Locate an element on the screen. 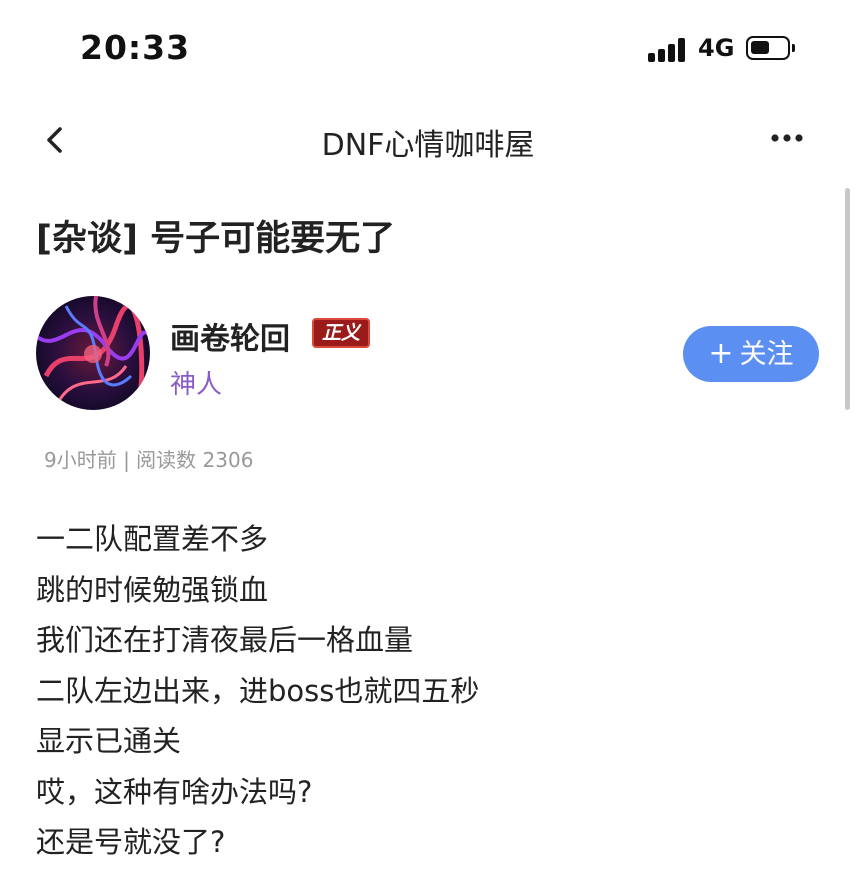  scrollbar is located at coordinates (847, 299).